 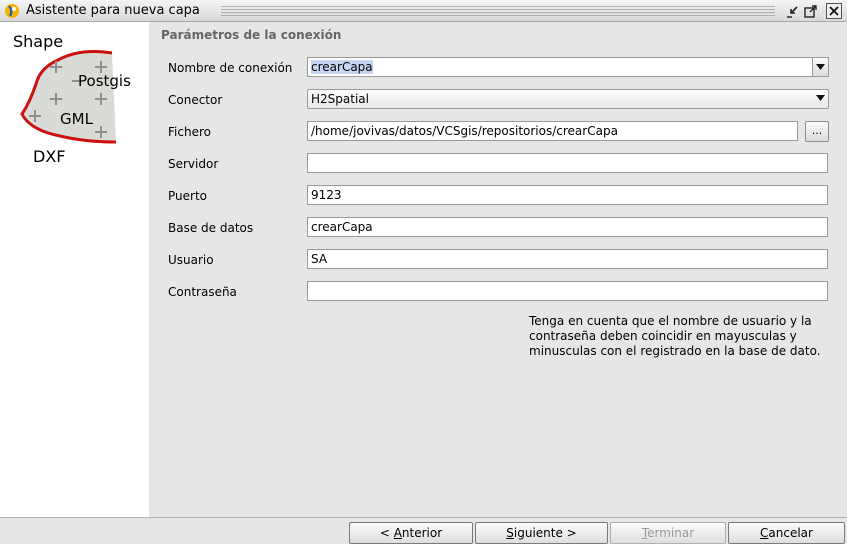 What do you see at coordinates (397, 533) in the screenshot?
I see `previous-button-mnemonic: A` at bounding box center [397, 533].